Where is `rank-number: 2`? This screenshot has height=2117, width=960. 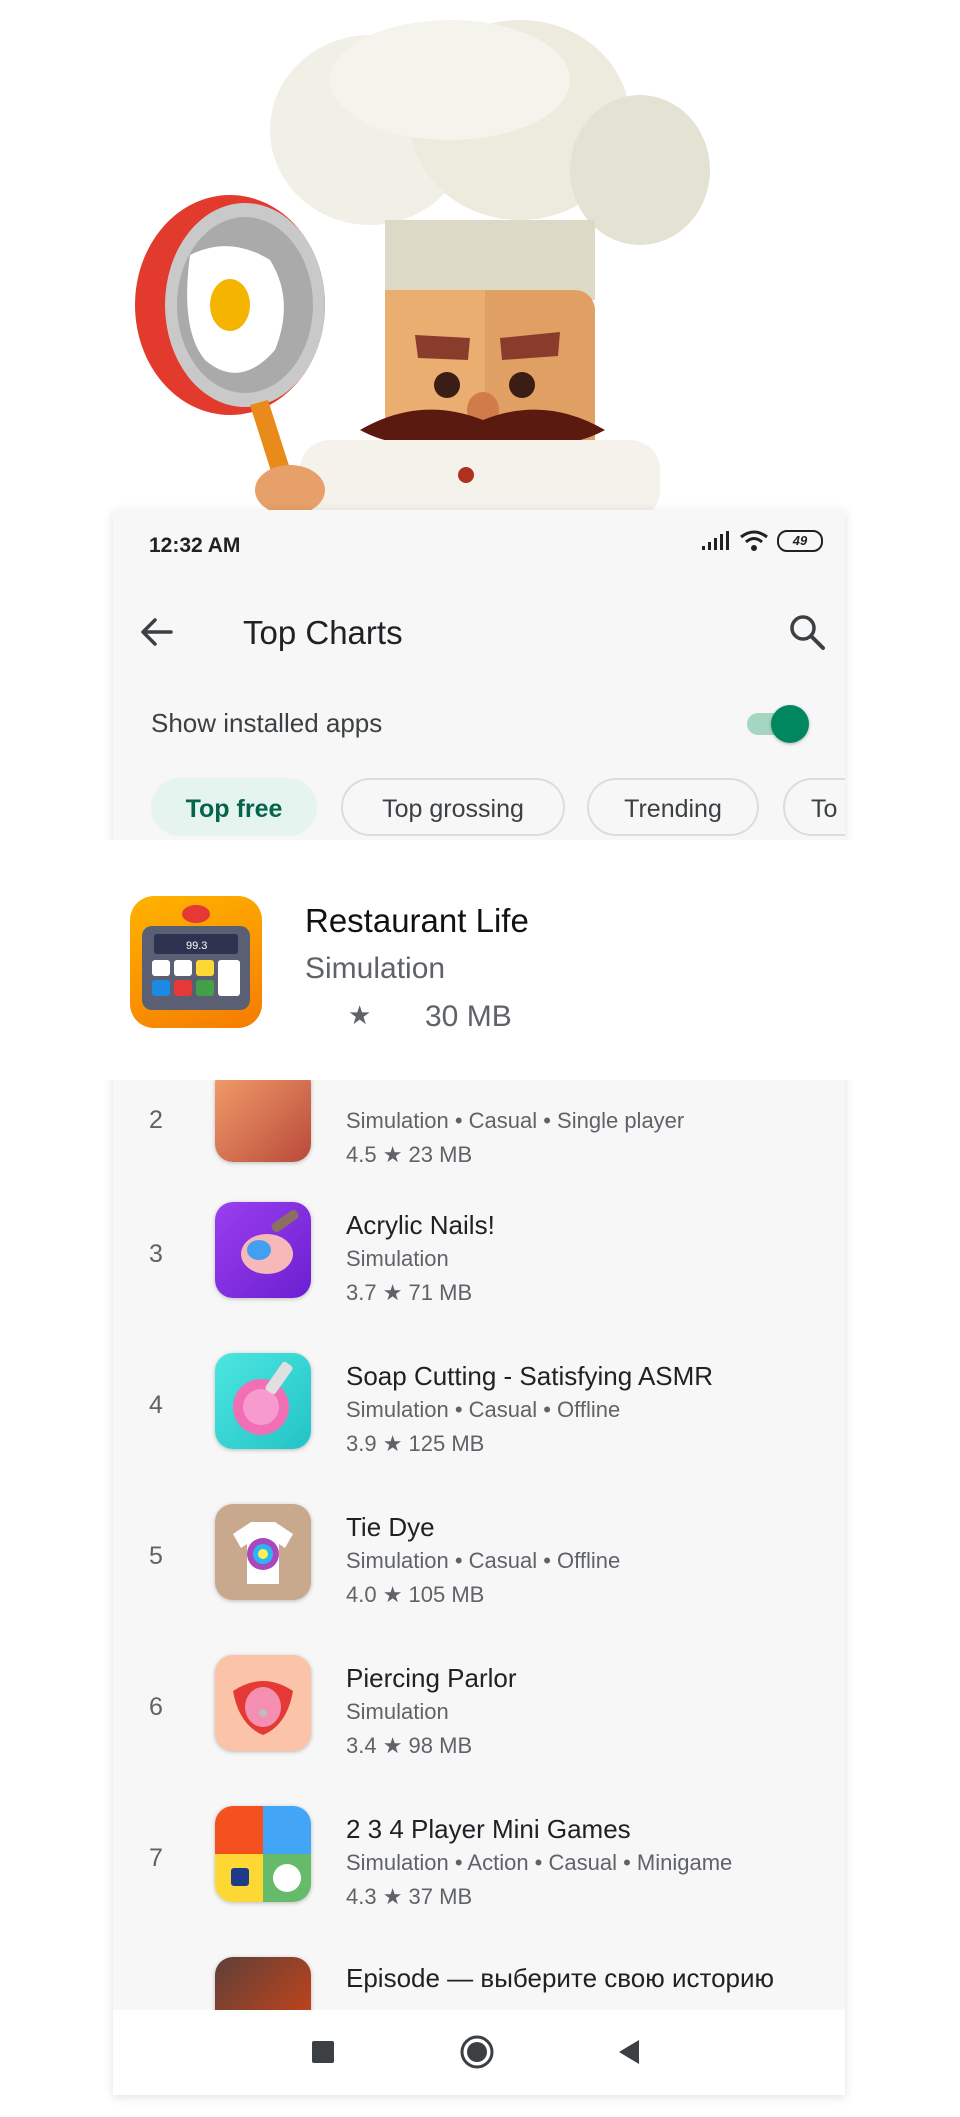 rank-number: 2 is located at coordinates (156, 1120).